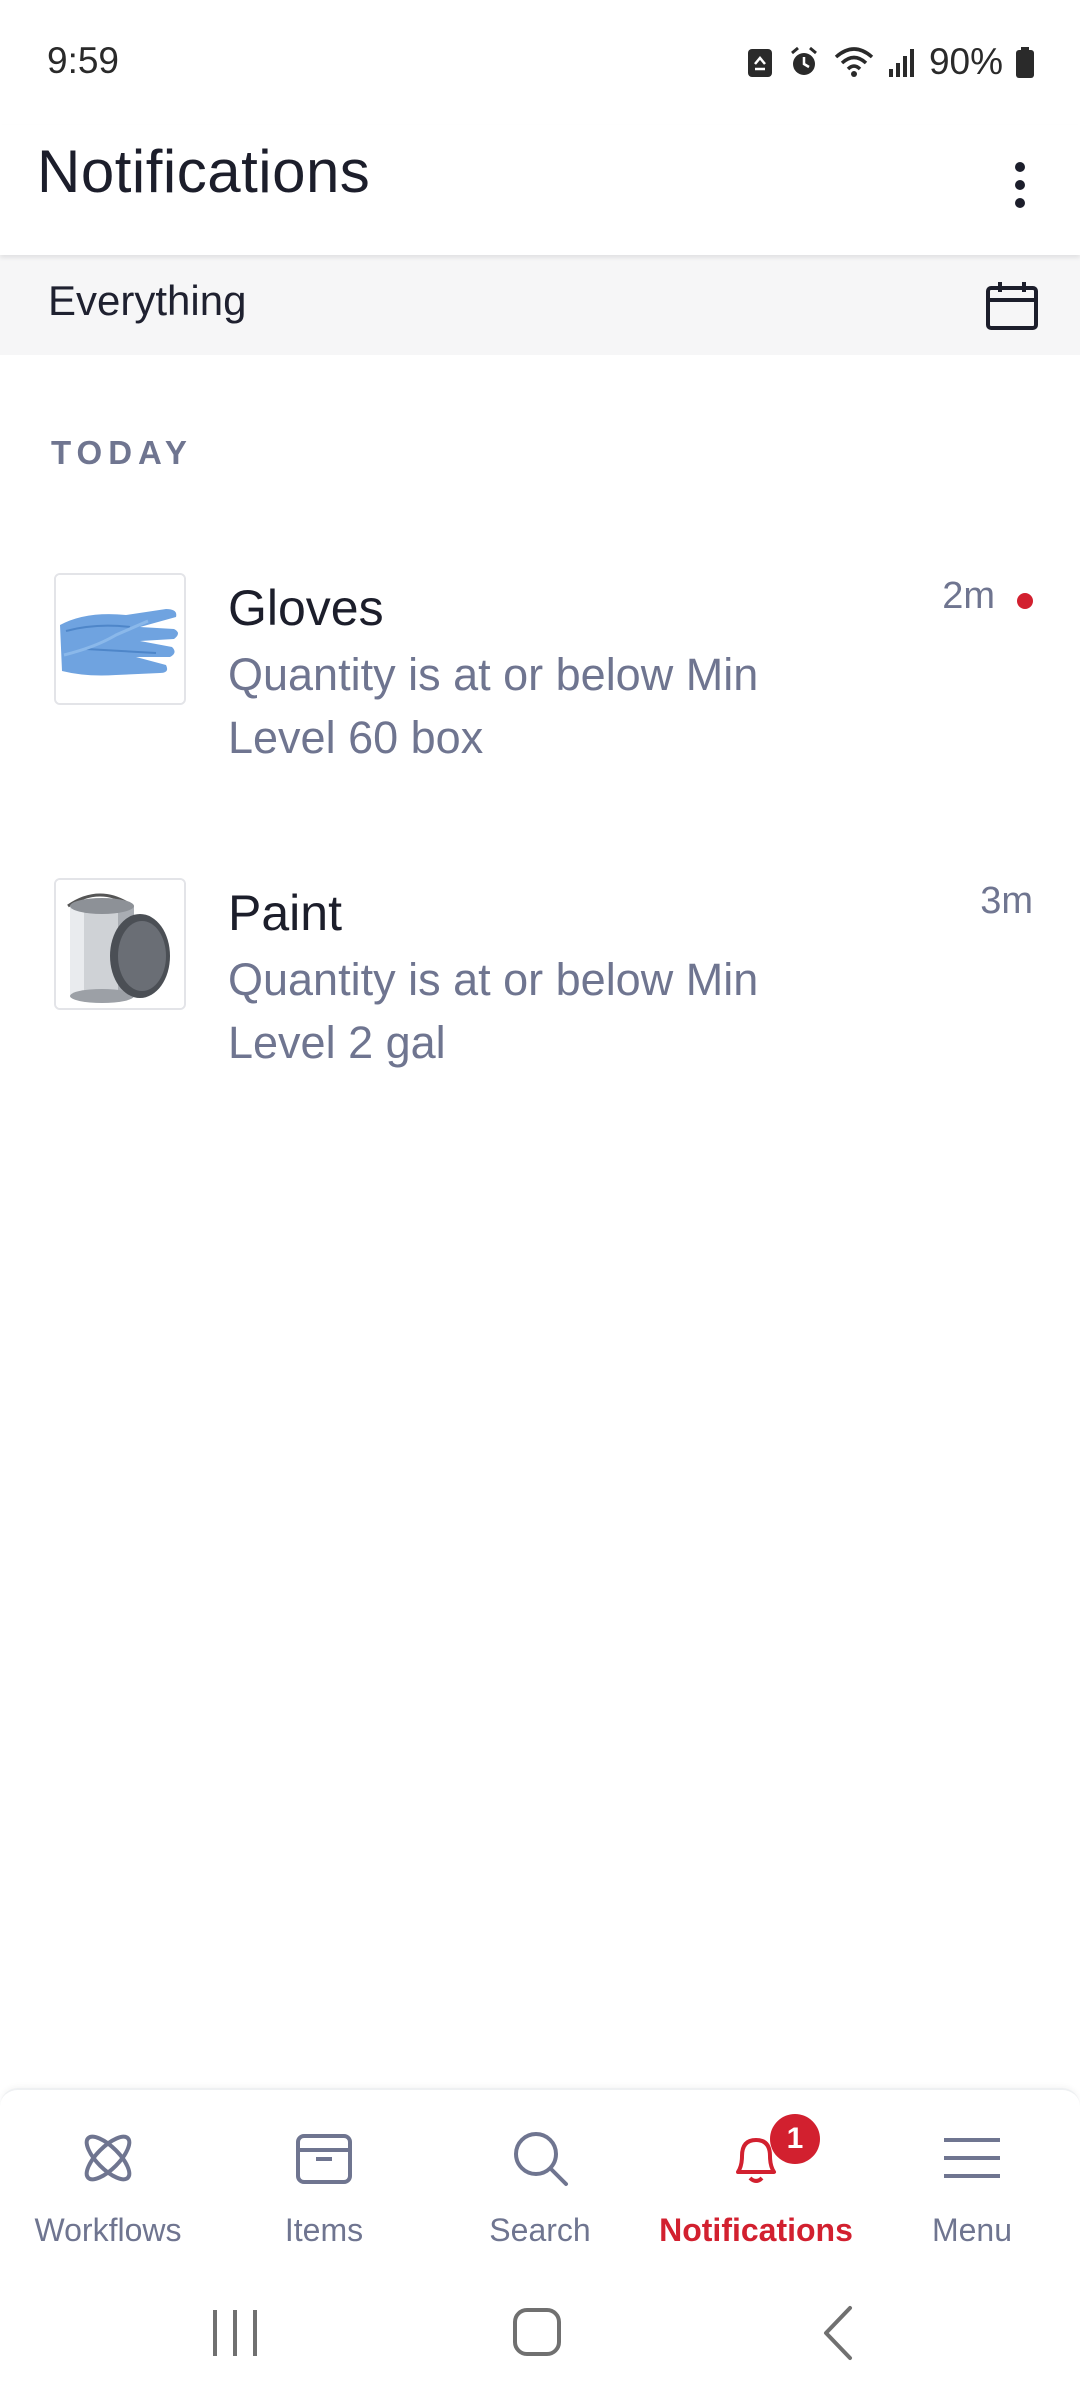 This screenshot has height=2400, width=1080. I want to click on notification-badge: 1, so click(795, 2139).